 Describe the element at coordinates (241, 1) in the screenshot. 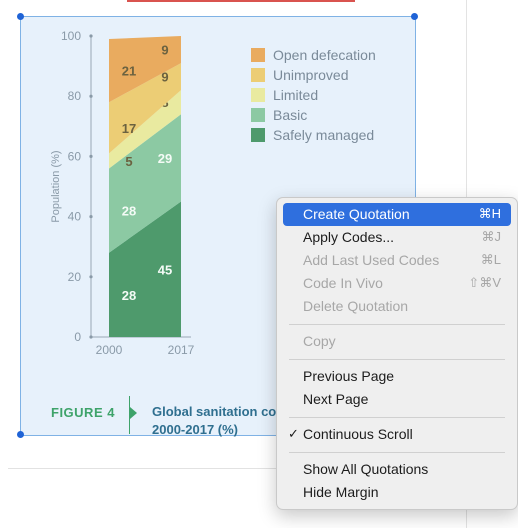

I see `top-red-underline` at that location.